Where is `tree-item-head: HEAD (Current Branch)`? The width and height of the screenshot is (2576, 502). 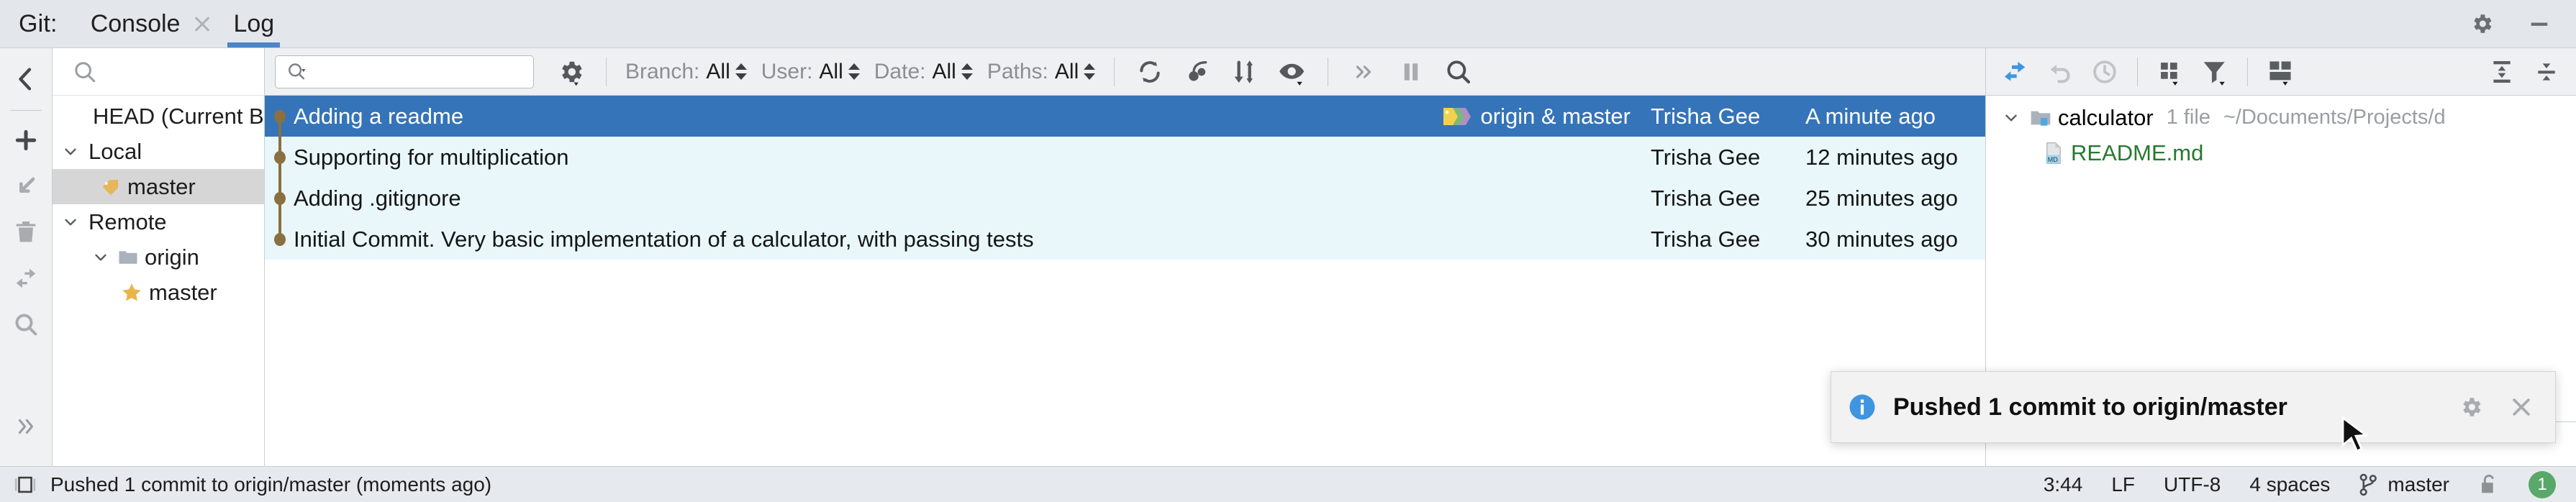
tree-item-head: HEAD (Current Branch) is located at coordinates (158, 117).